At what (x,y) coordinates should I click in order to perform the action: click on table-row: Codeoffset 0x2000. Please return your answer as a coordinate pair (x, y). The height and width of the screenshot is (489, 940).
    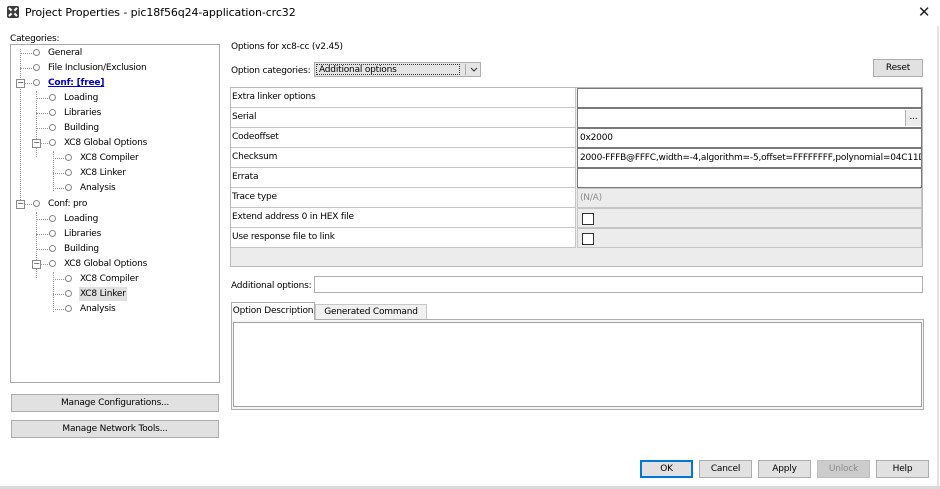
    Looking at the image, I should click on (576, 138).